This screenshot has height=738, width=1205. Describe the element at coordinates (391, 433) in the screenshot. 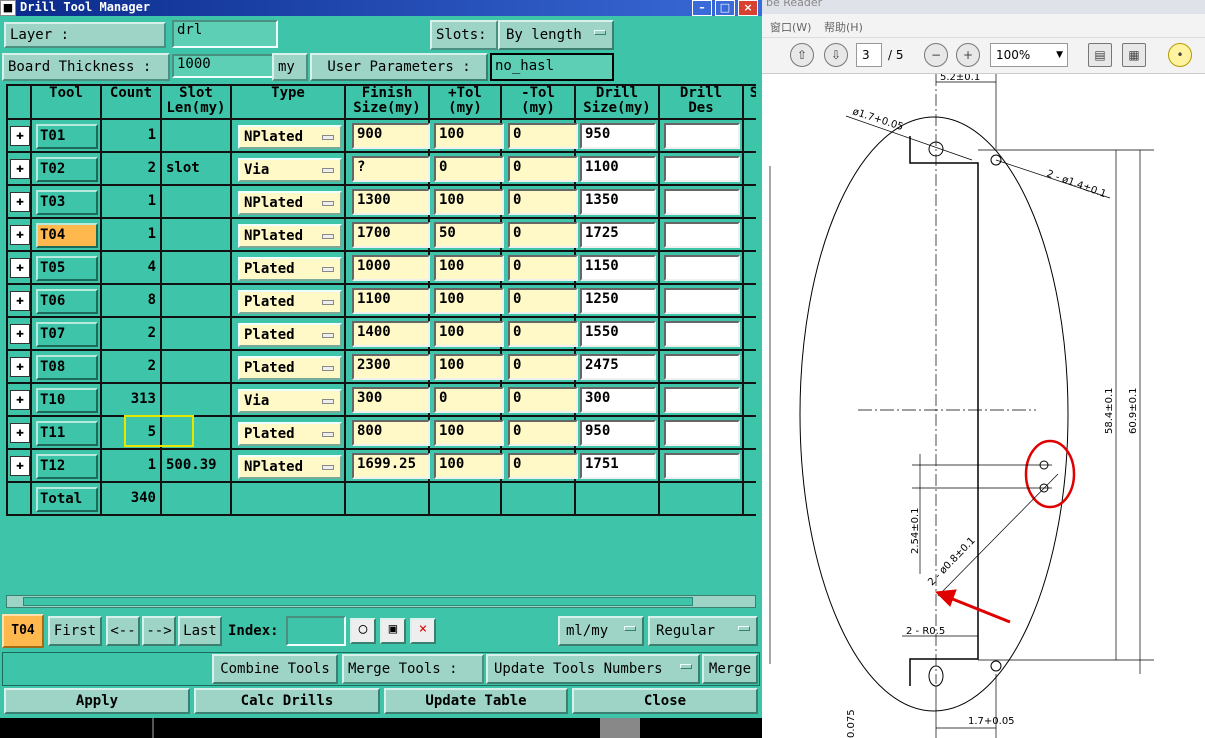

I see `finish-size-field: 800` at that location.